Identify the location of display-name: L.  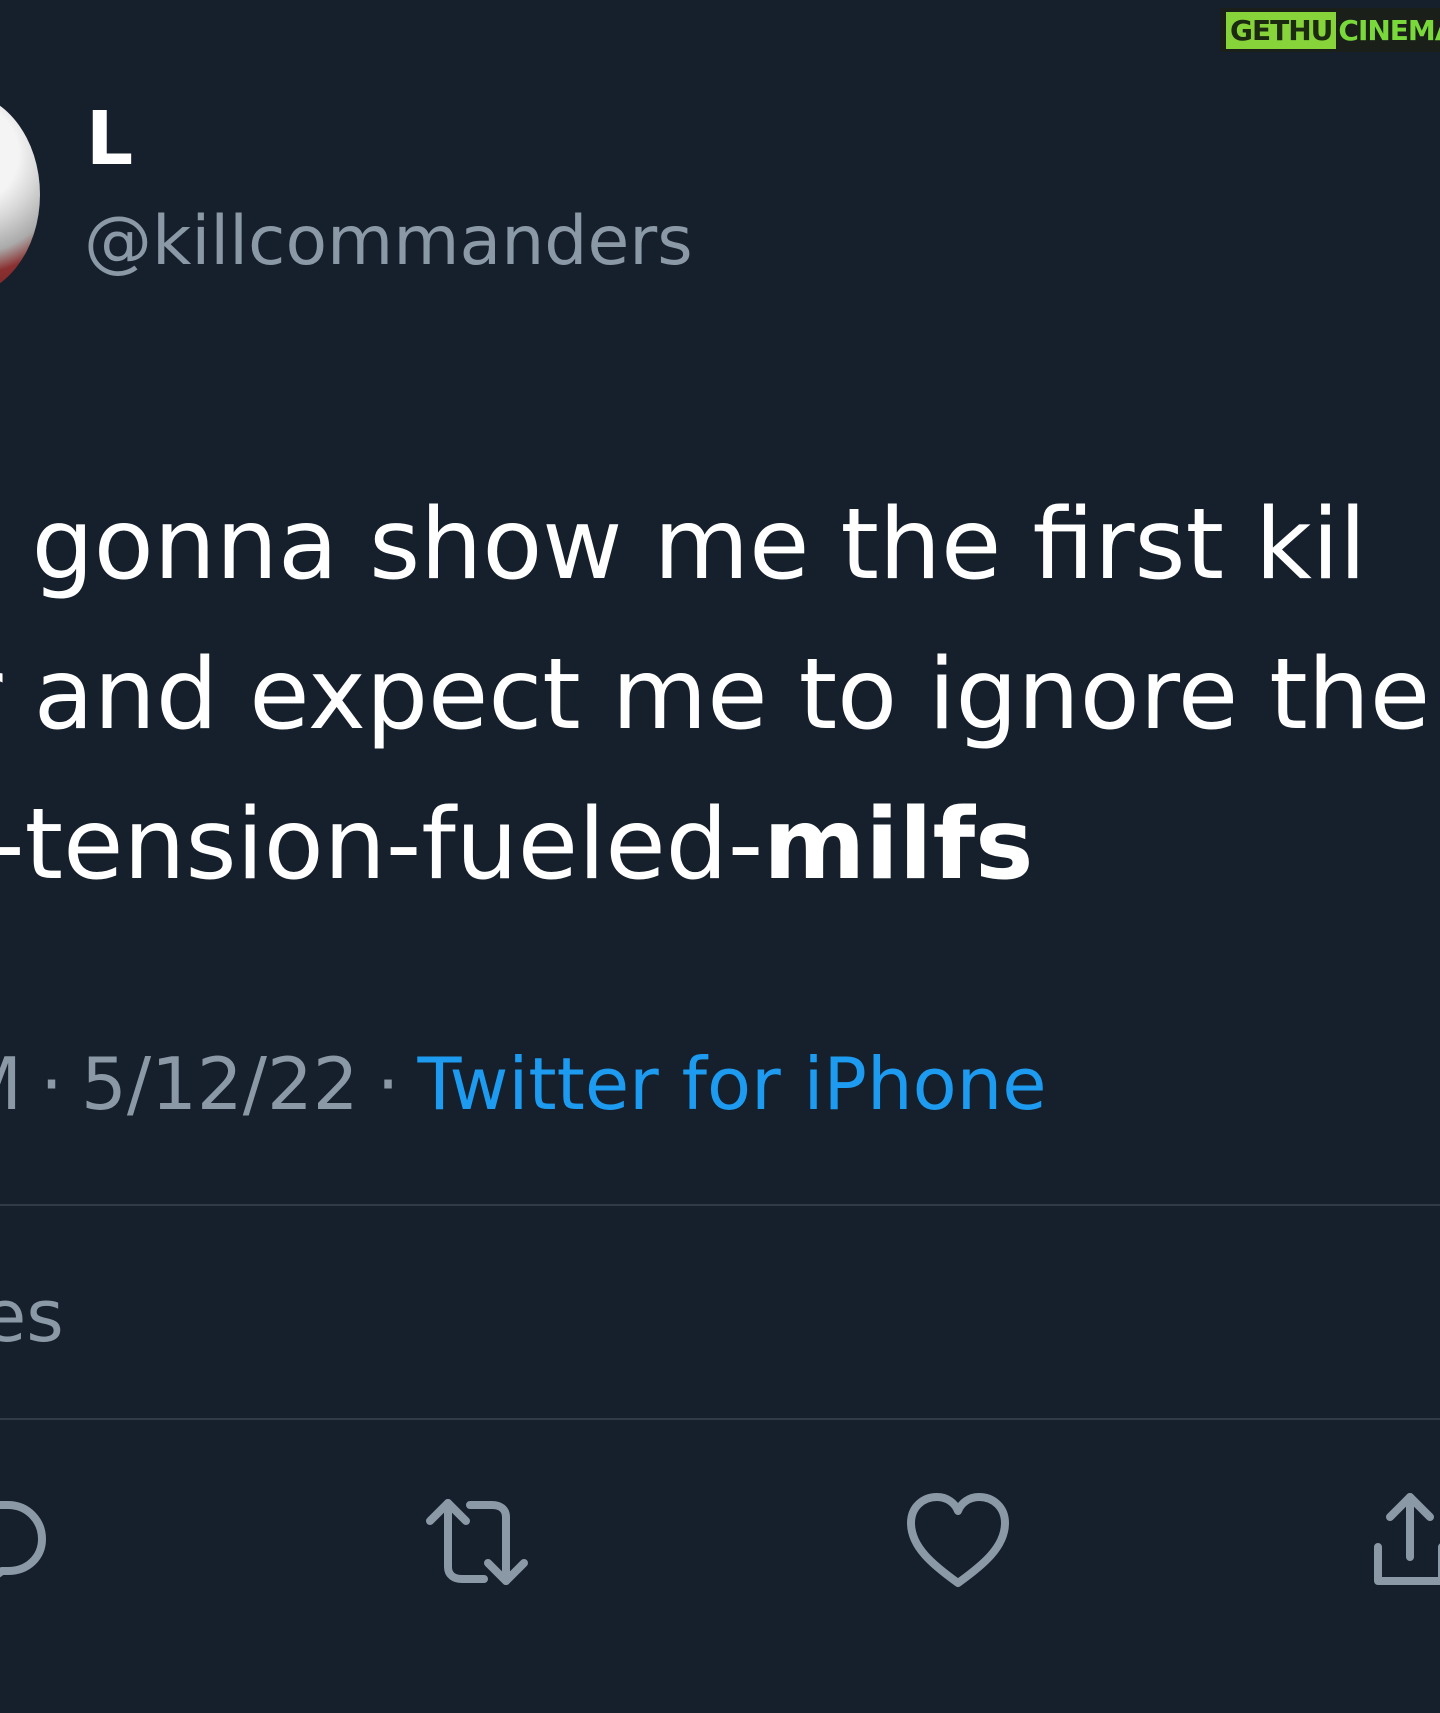
(109, 139).